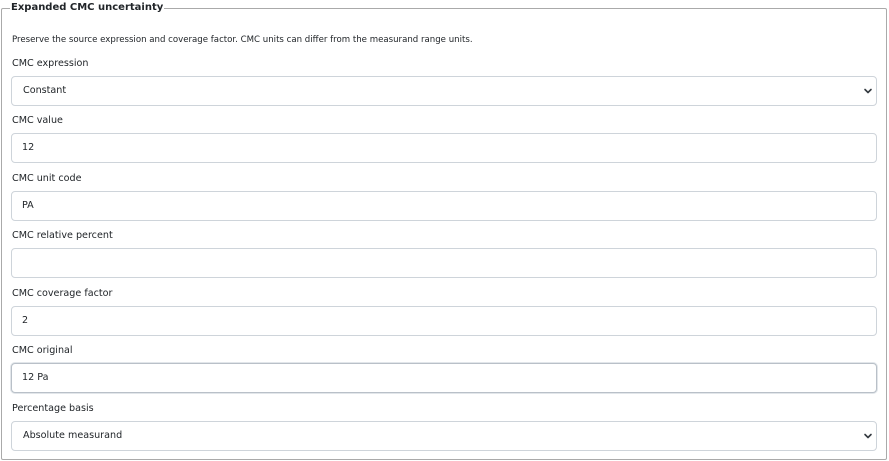 The width and height of the screenshot is (889, 461). Describe the element at coordinates (45, 90) in the screenshot. I see `cmc-expression-value: Constant` at that location.